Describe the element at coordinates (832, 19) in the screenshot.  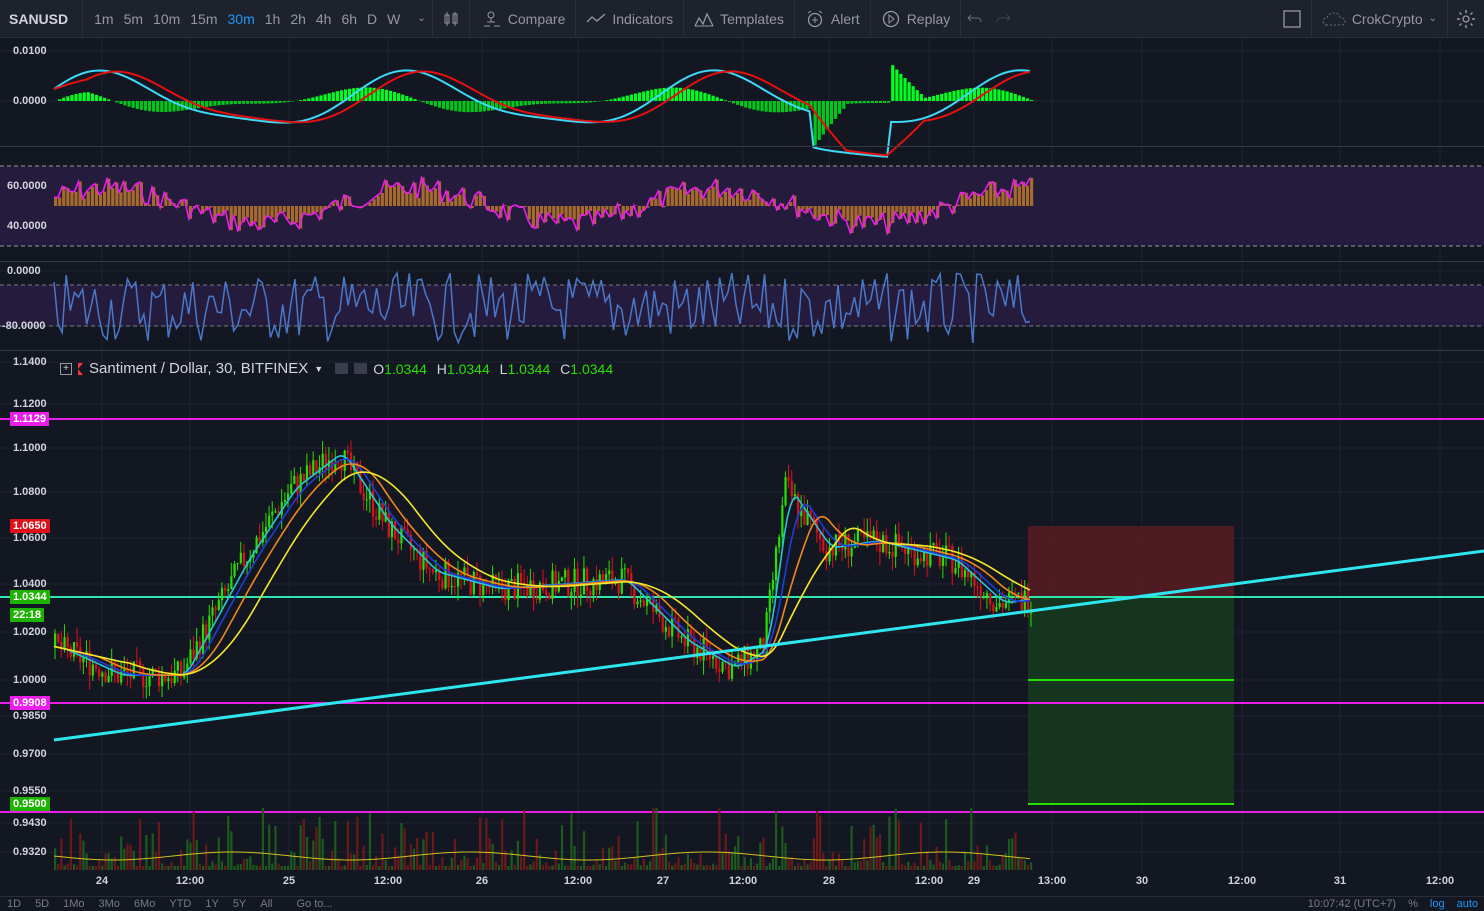
I see `alert-button: Alert` at that location.